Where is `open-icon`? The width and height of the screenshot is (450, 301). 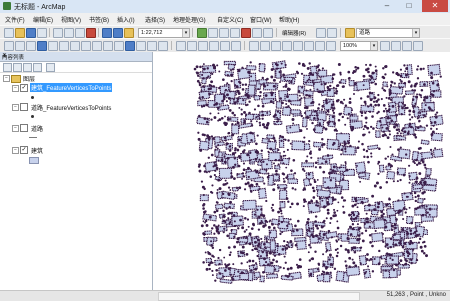
open-icon is located at coordinates (20, 33).